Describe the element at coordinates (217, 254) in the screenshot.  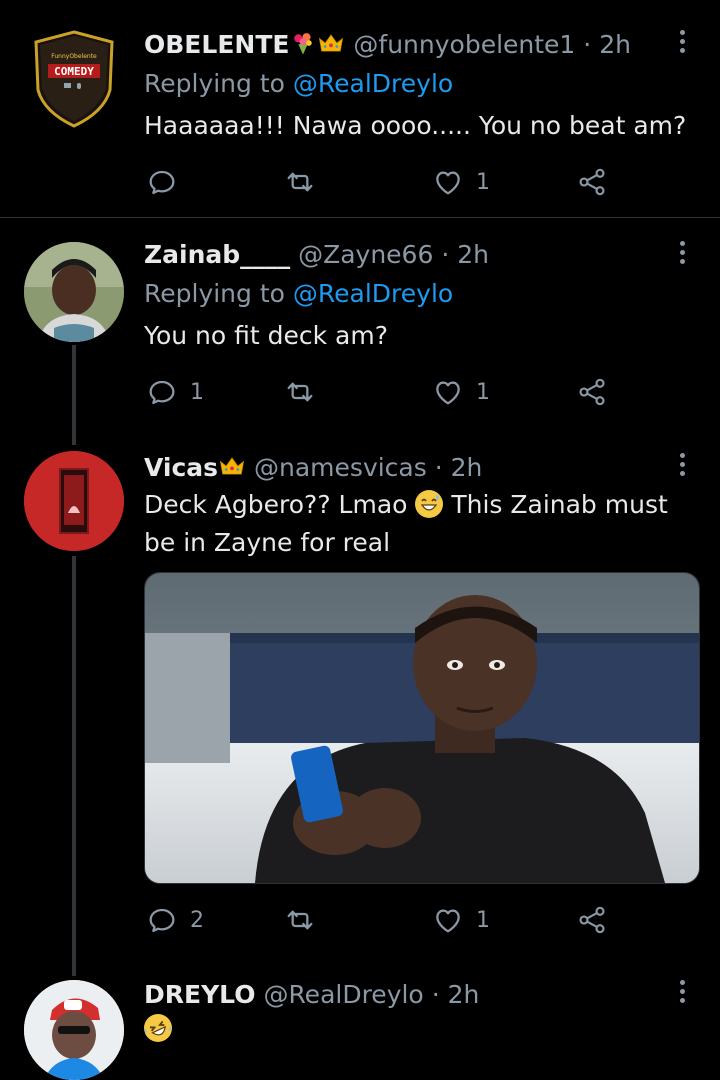
I see `display-name: Zainab____` at that location.